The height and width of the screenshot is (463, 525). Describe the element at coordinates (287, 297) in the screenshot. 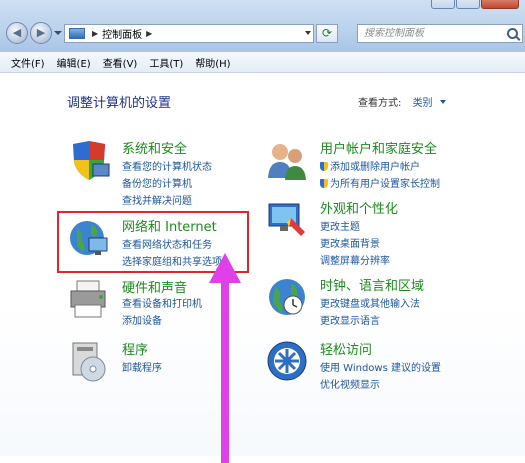

I see `clock-globe-icon` at that location.